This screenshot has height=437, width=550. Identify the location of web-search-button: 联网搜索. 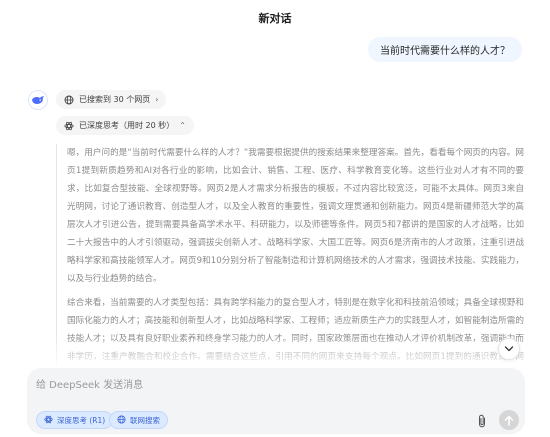
(138, 420).